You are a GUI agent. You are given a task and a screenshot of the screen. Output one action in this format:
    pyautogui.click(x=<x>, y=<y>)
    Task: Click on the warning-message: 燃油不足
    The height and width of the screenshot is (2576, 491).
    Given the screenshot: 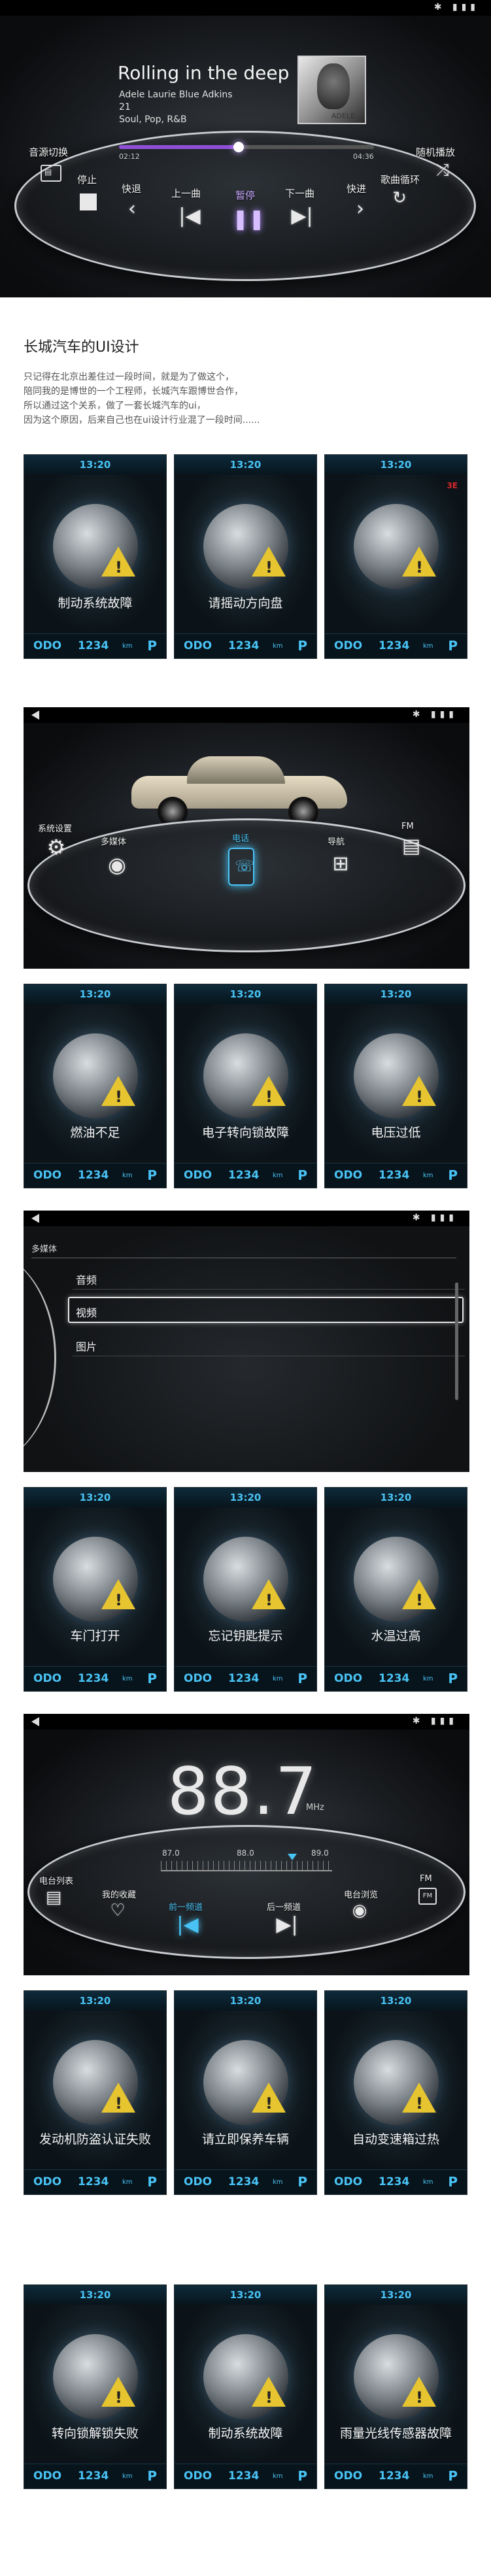 What is the action you would take?
    pyautogui.click(x=95, y=1133)
    